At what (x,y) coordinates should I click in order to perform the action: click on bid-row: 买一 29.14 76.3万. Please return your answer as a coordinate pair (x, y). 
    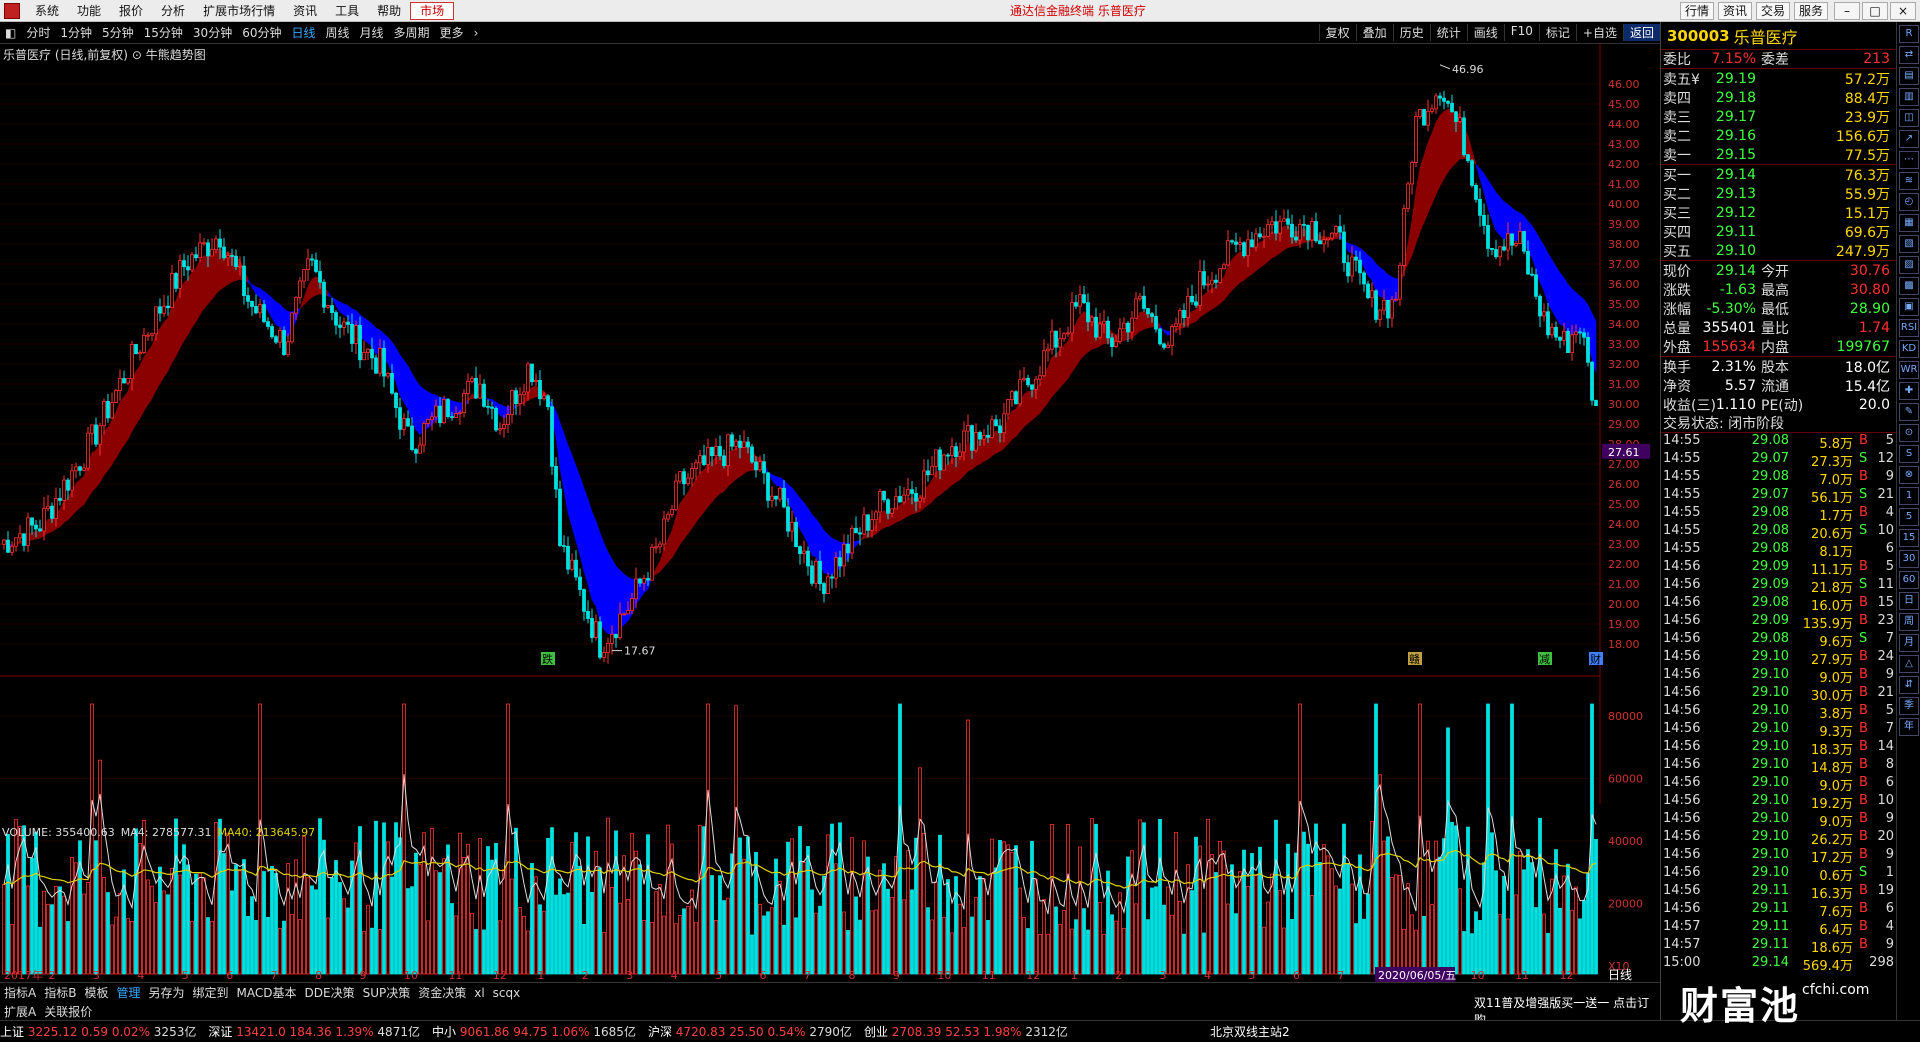
    Looking at the image, I should click on (1778, 174).